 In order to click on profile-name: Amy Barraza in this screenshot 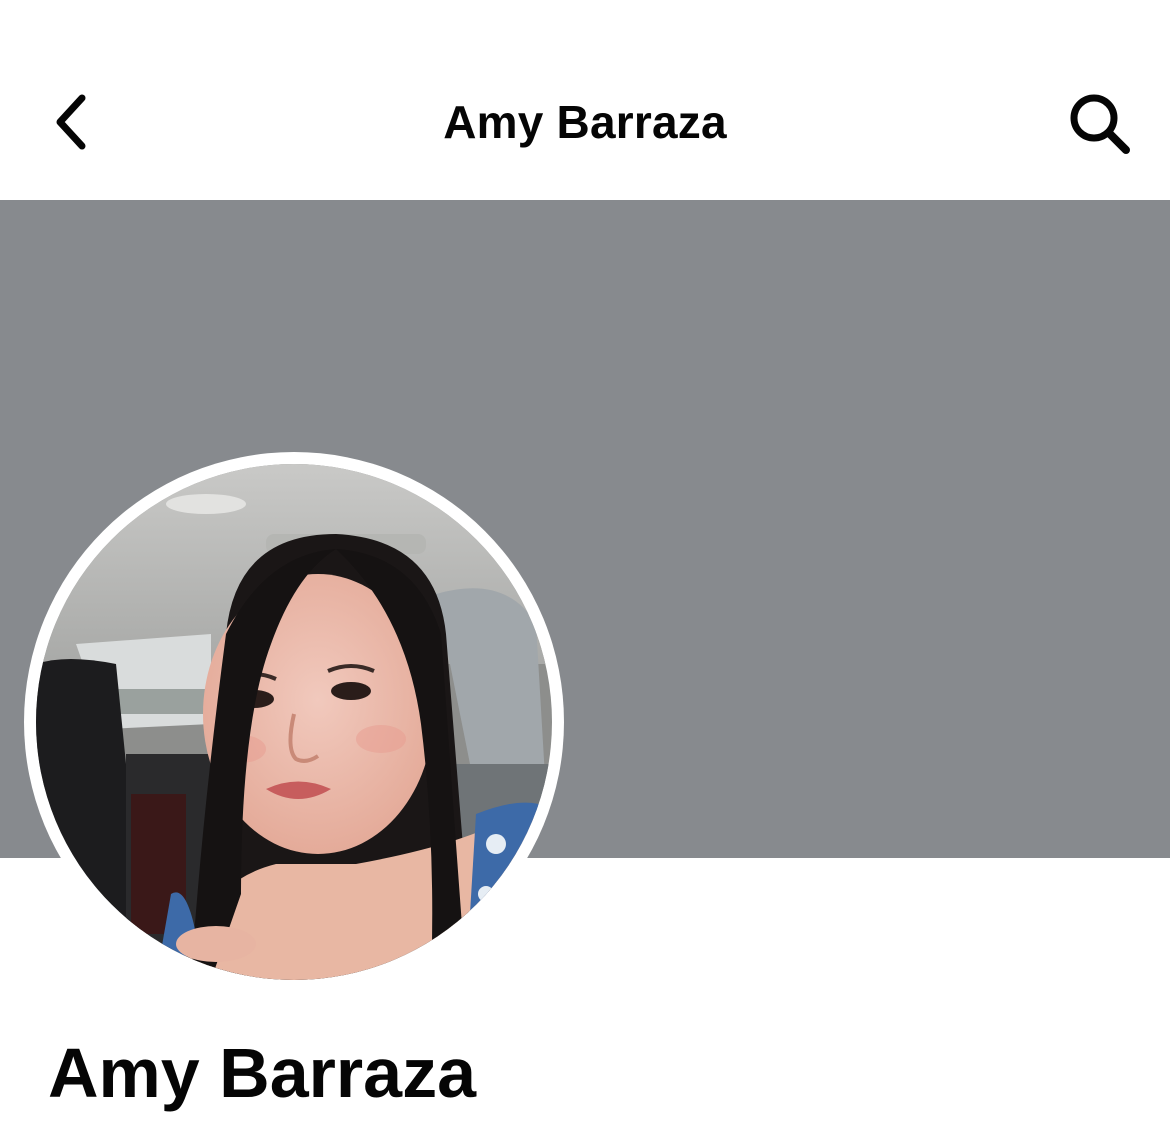, I will do `click(262, 1073)`.